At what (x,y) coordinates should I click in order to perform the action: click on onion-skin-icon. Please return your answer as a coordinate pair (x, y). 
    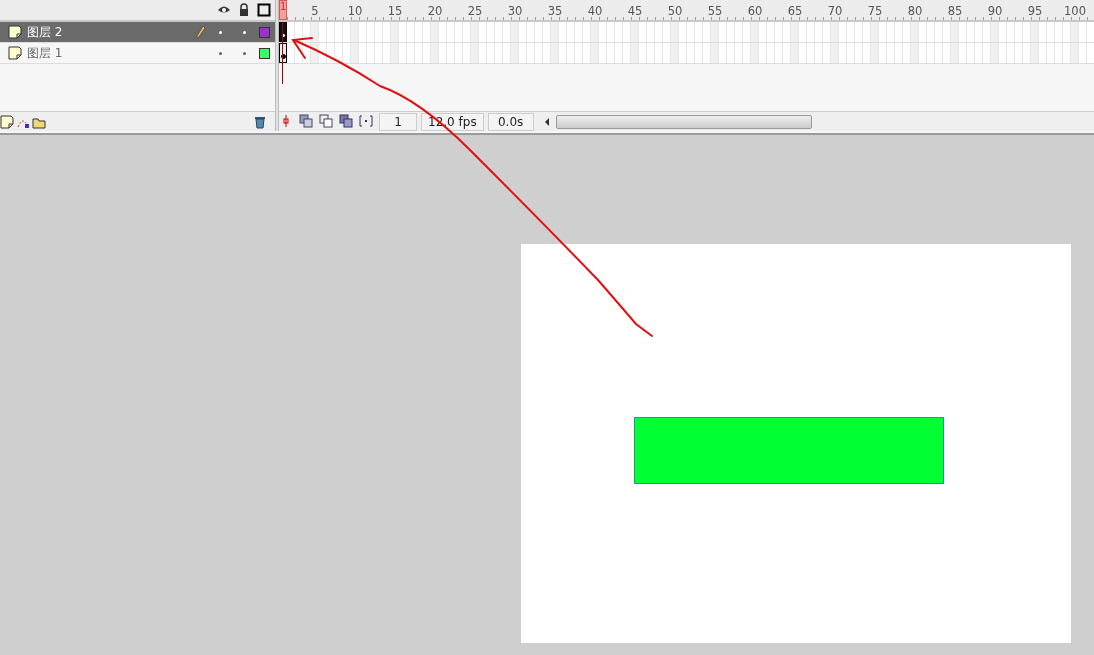
    Looking at the image, I should click on (307, 121).